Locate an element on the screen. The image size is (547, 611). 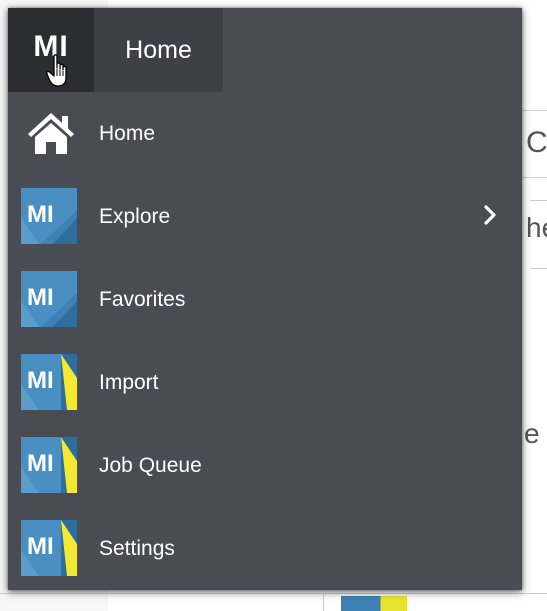
menu-item-favorites: MI Favorites is located at coordinates (265, 299).